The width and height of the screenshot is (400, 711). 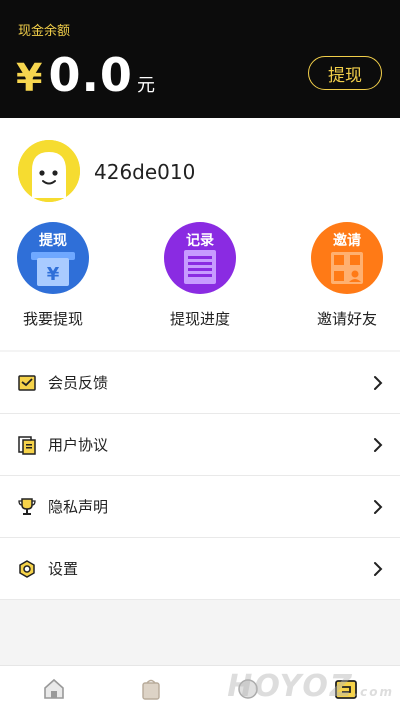 I want to click on records-icon: 记录, so click(x=200, y=258).